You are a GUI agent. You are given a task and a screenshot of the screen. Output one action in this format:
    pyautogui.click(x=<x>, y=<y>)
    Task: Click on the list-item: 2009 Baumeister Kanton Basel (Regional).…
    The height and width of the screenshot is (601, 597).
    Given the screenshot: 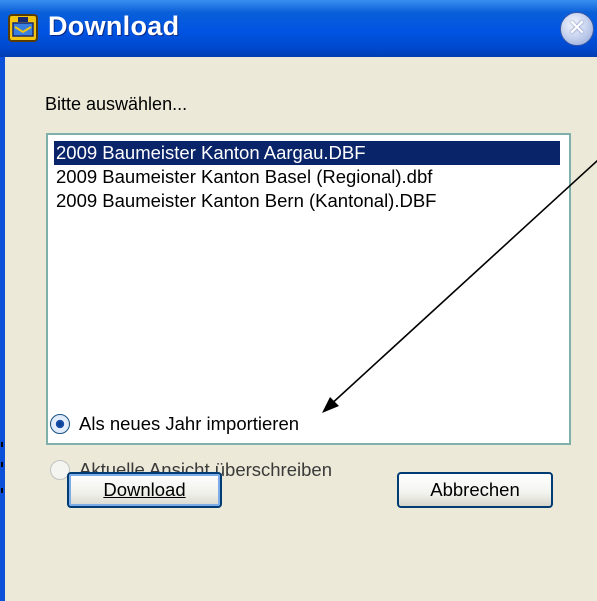 What is the action you would take?
    pyautogui.click(x=244, y=177)
    